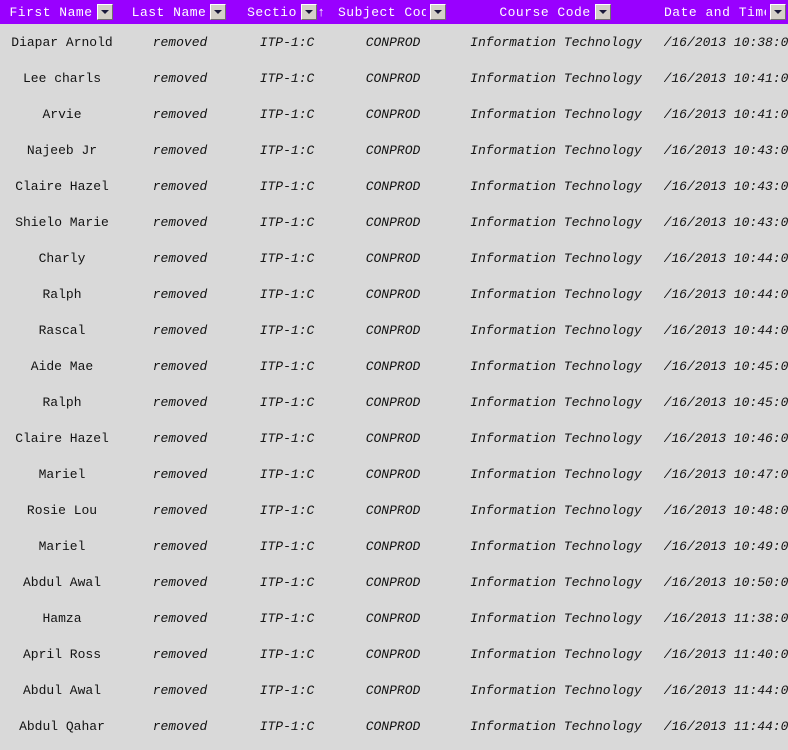 This screenshot has height=750, width=788. I want to click on cell-date_time: 8/16/2013 10:46:00, so click(726, 438).